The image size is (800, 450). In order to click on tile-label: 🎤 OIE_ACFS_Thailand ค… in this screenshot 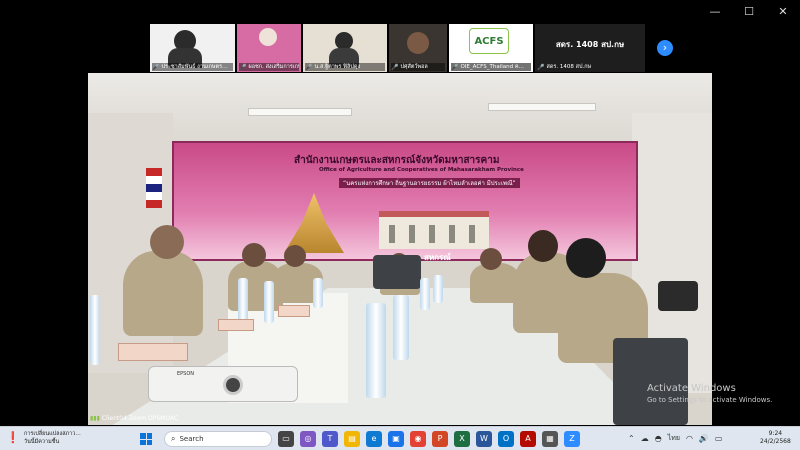, I will do `click(491, 67)`.